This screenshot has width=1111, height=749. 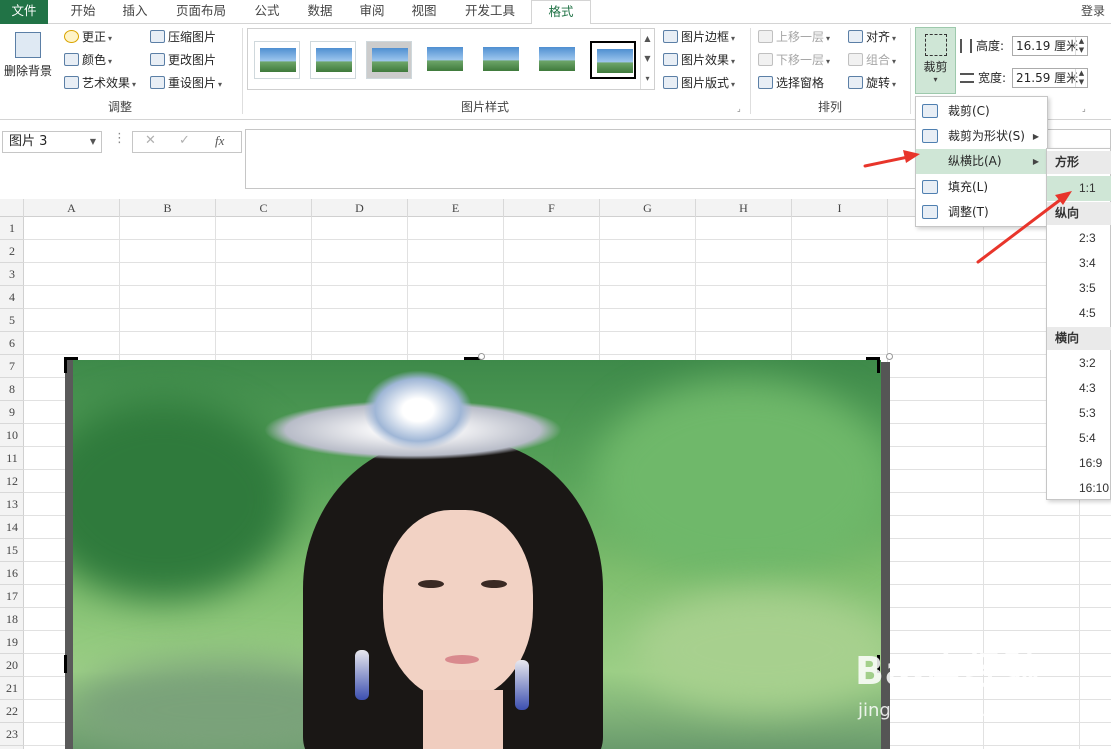 I want to click on row-header: 9, so click(x=12, y=412).